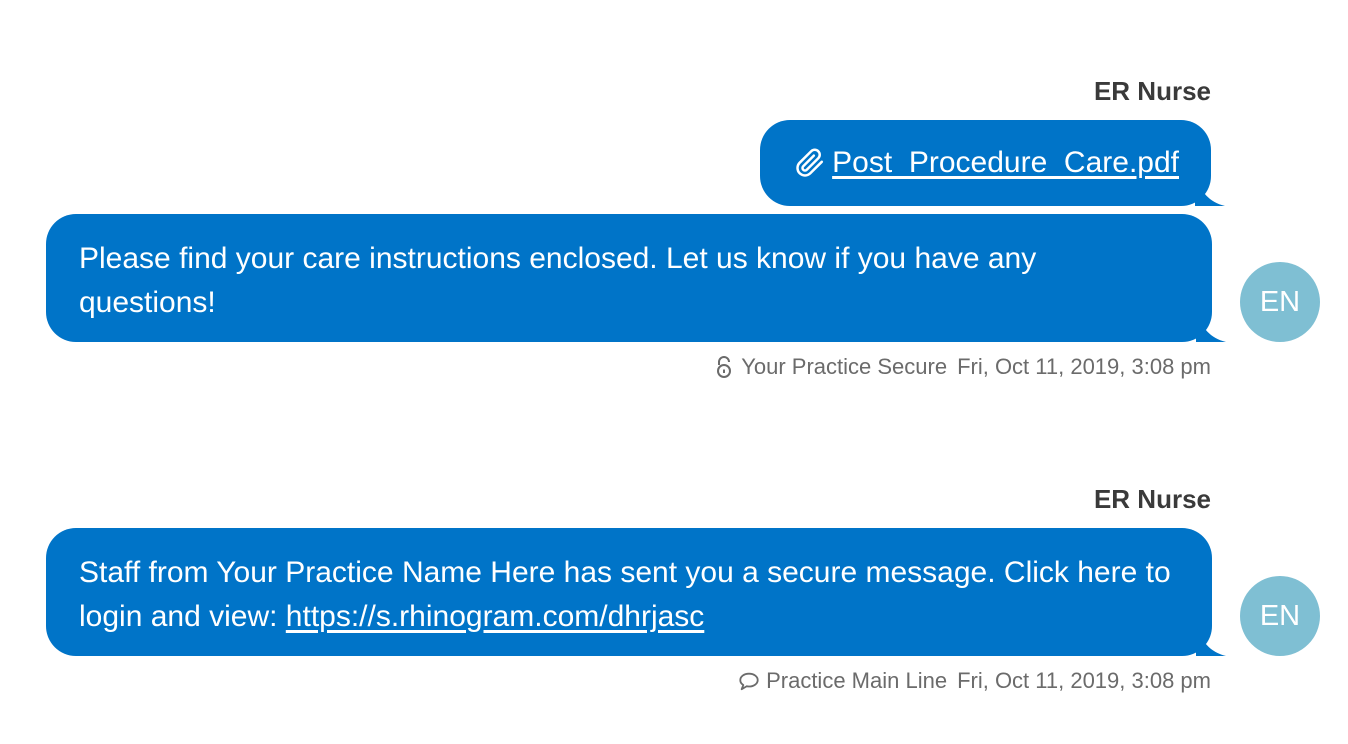  I want to click on channel-name: Your Practice Secure, so click(844, 366).